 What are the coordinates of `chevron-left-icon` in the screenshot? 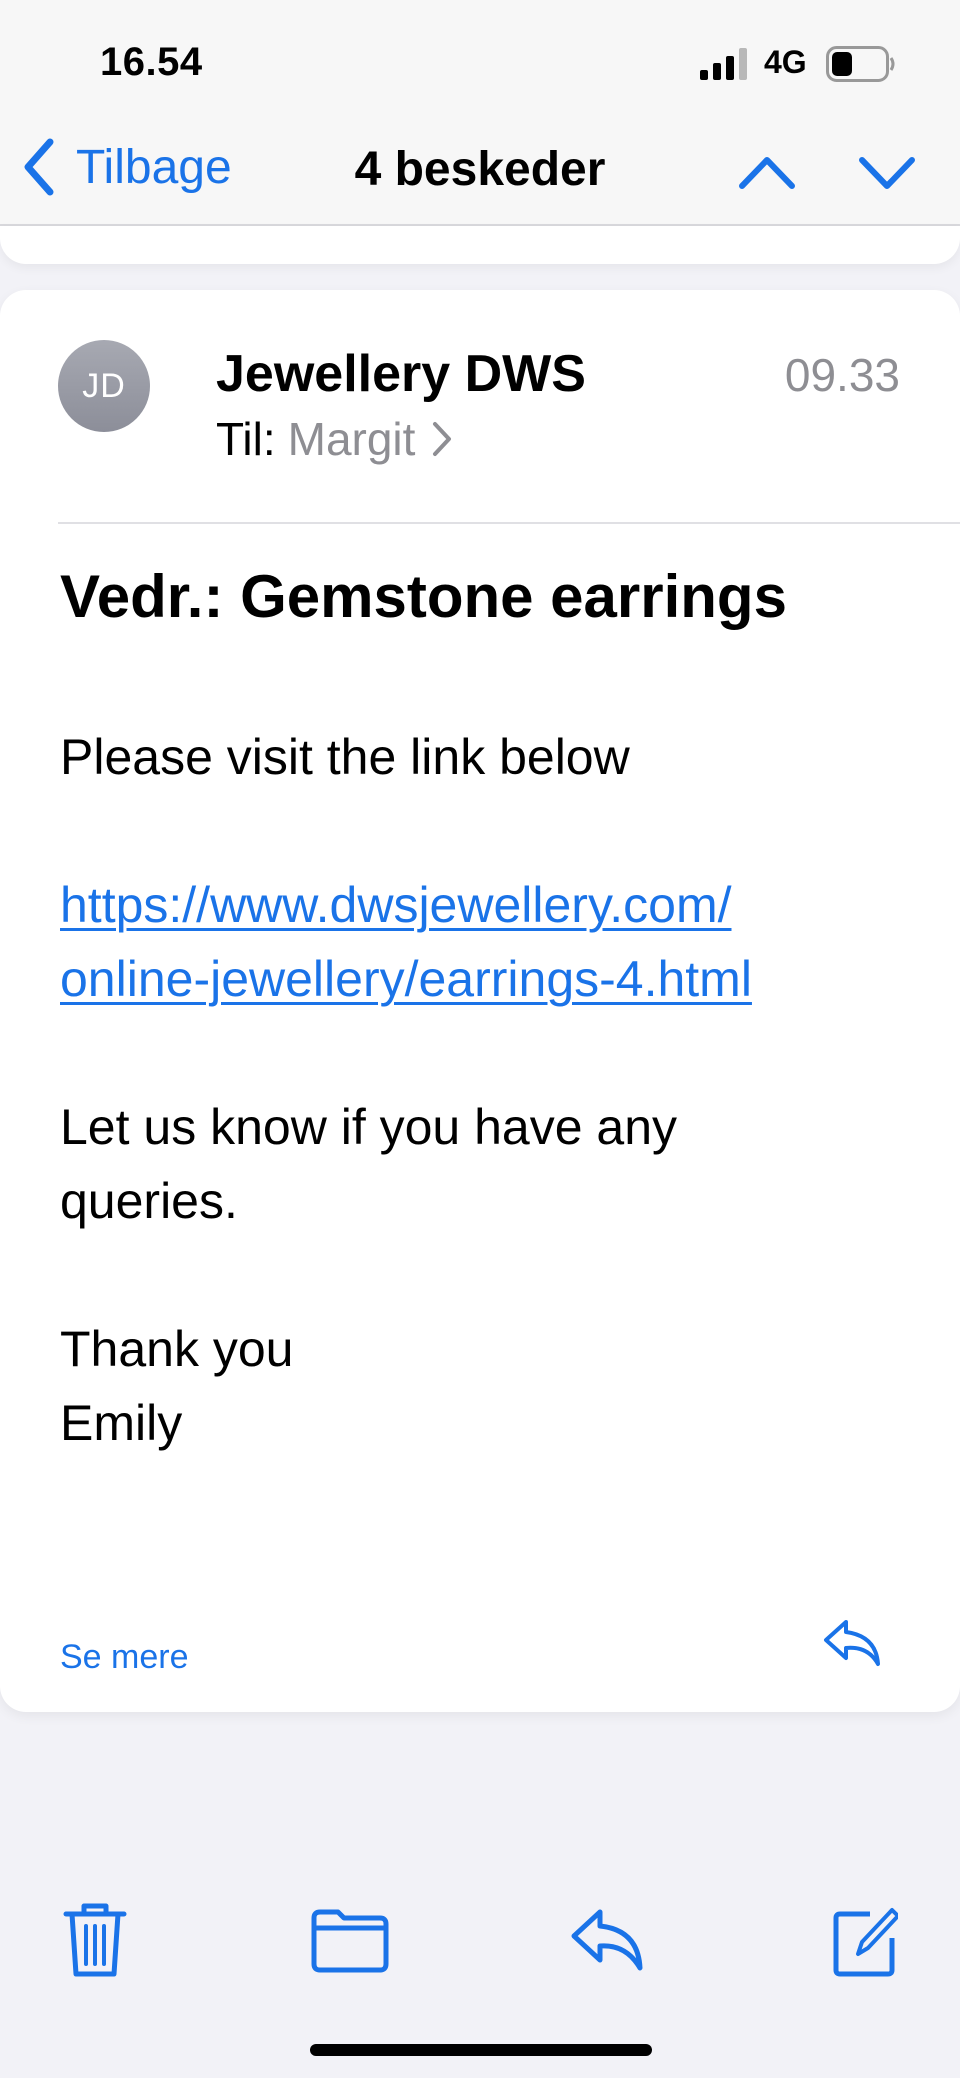 It's located at (39, 167).